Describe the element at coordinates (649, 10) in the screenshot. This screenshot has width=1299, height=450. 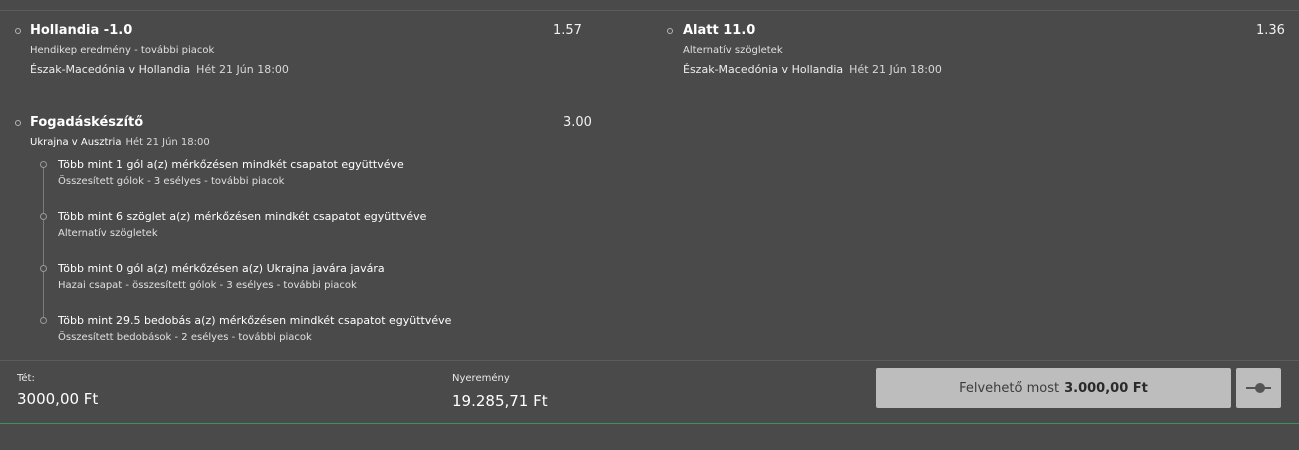
I see `top-divider` at that location.